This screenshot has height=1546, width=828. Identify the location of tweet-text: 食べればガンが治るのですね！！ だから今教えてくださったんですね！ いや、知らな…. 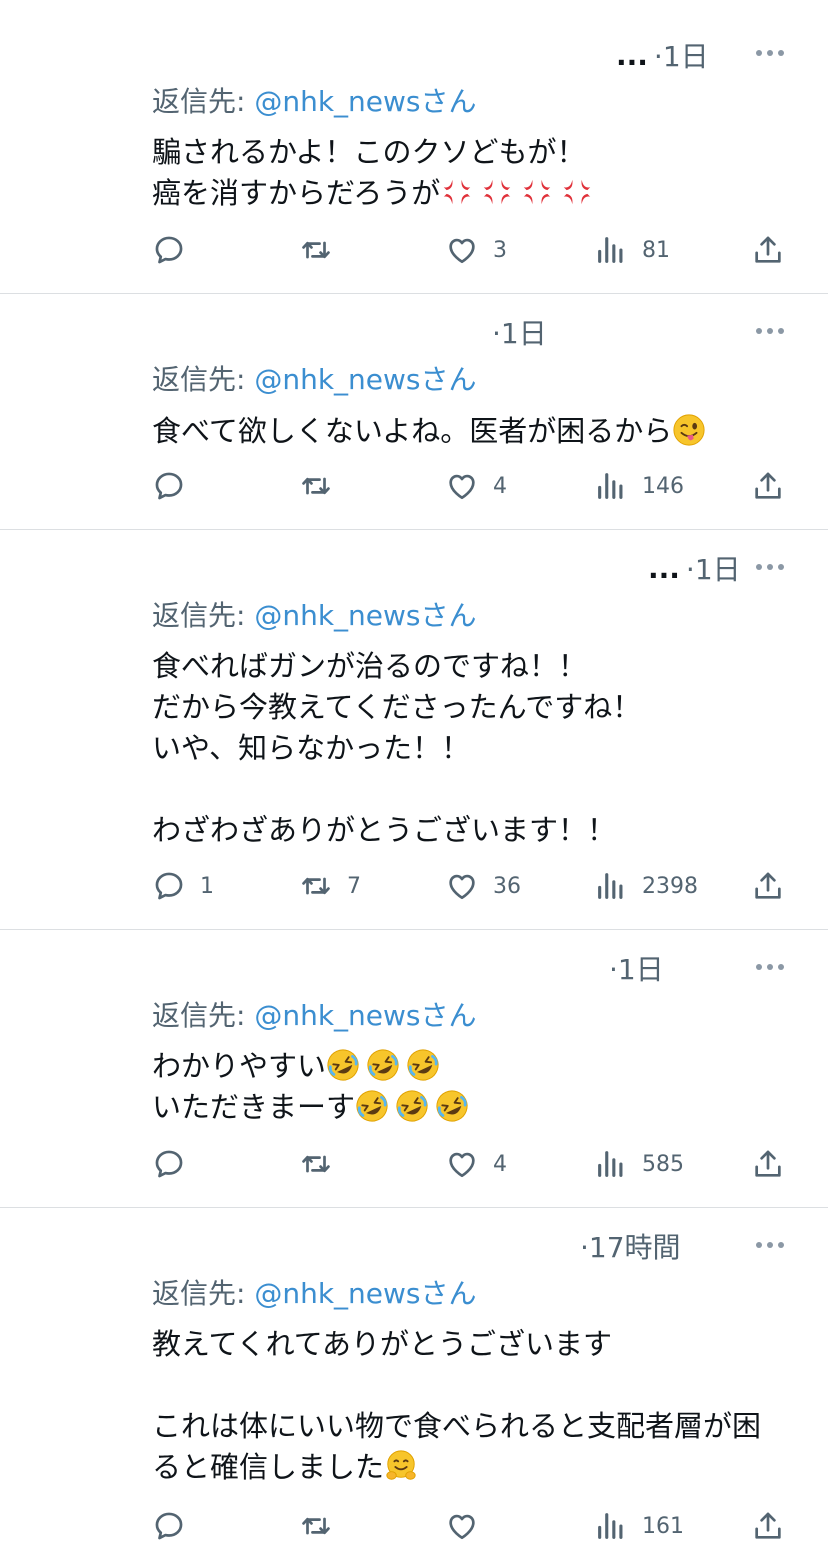
(397, 748).